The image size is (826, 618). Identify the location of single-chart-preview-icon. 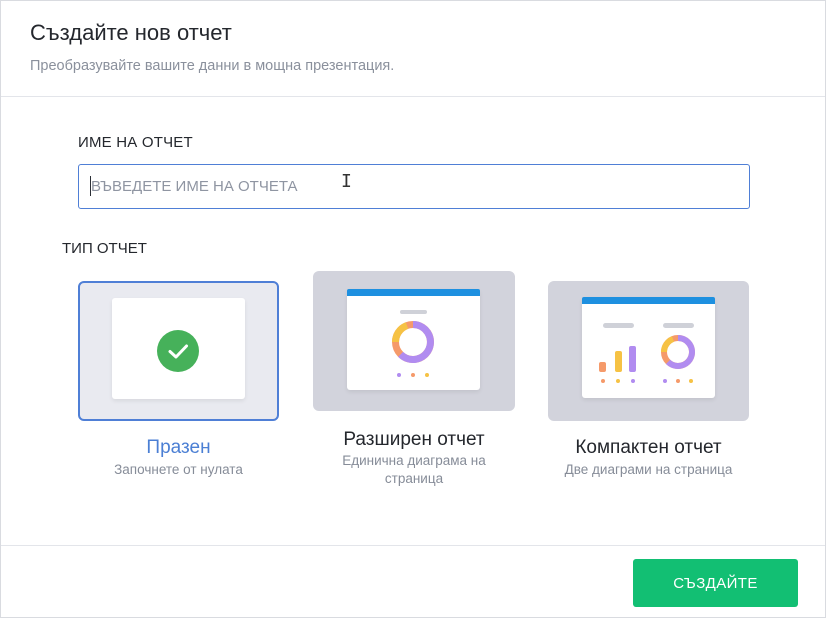
(413, 339).